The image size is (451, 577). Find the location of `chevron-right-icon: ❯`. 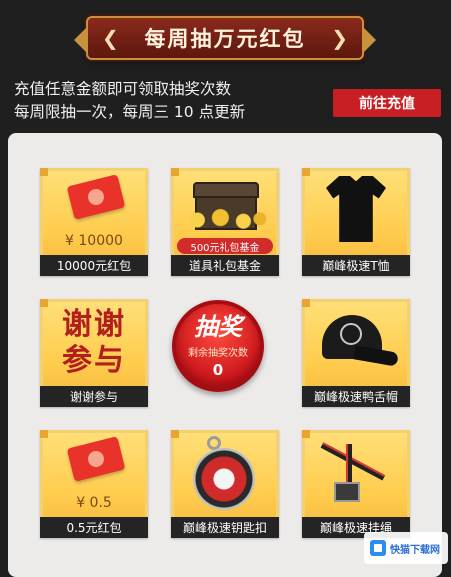

chevron-right-icon: ❯ is located at coordinates (339, 38).